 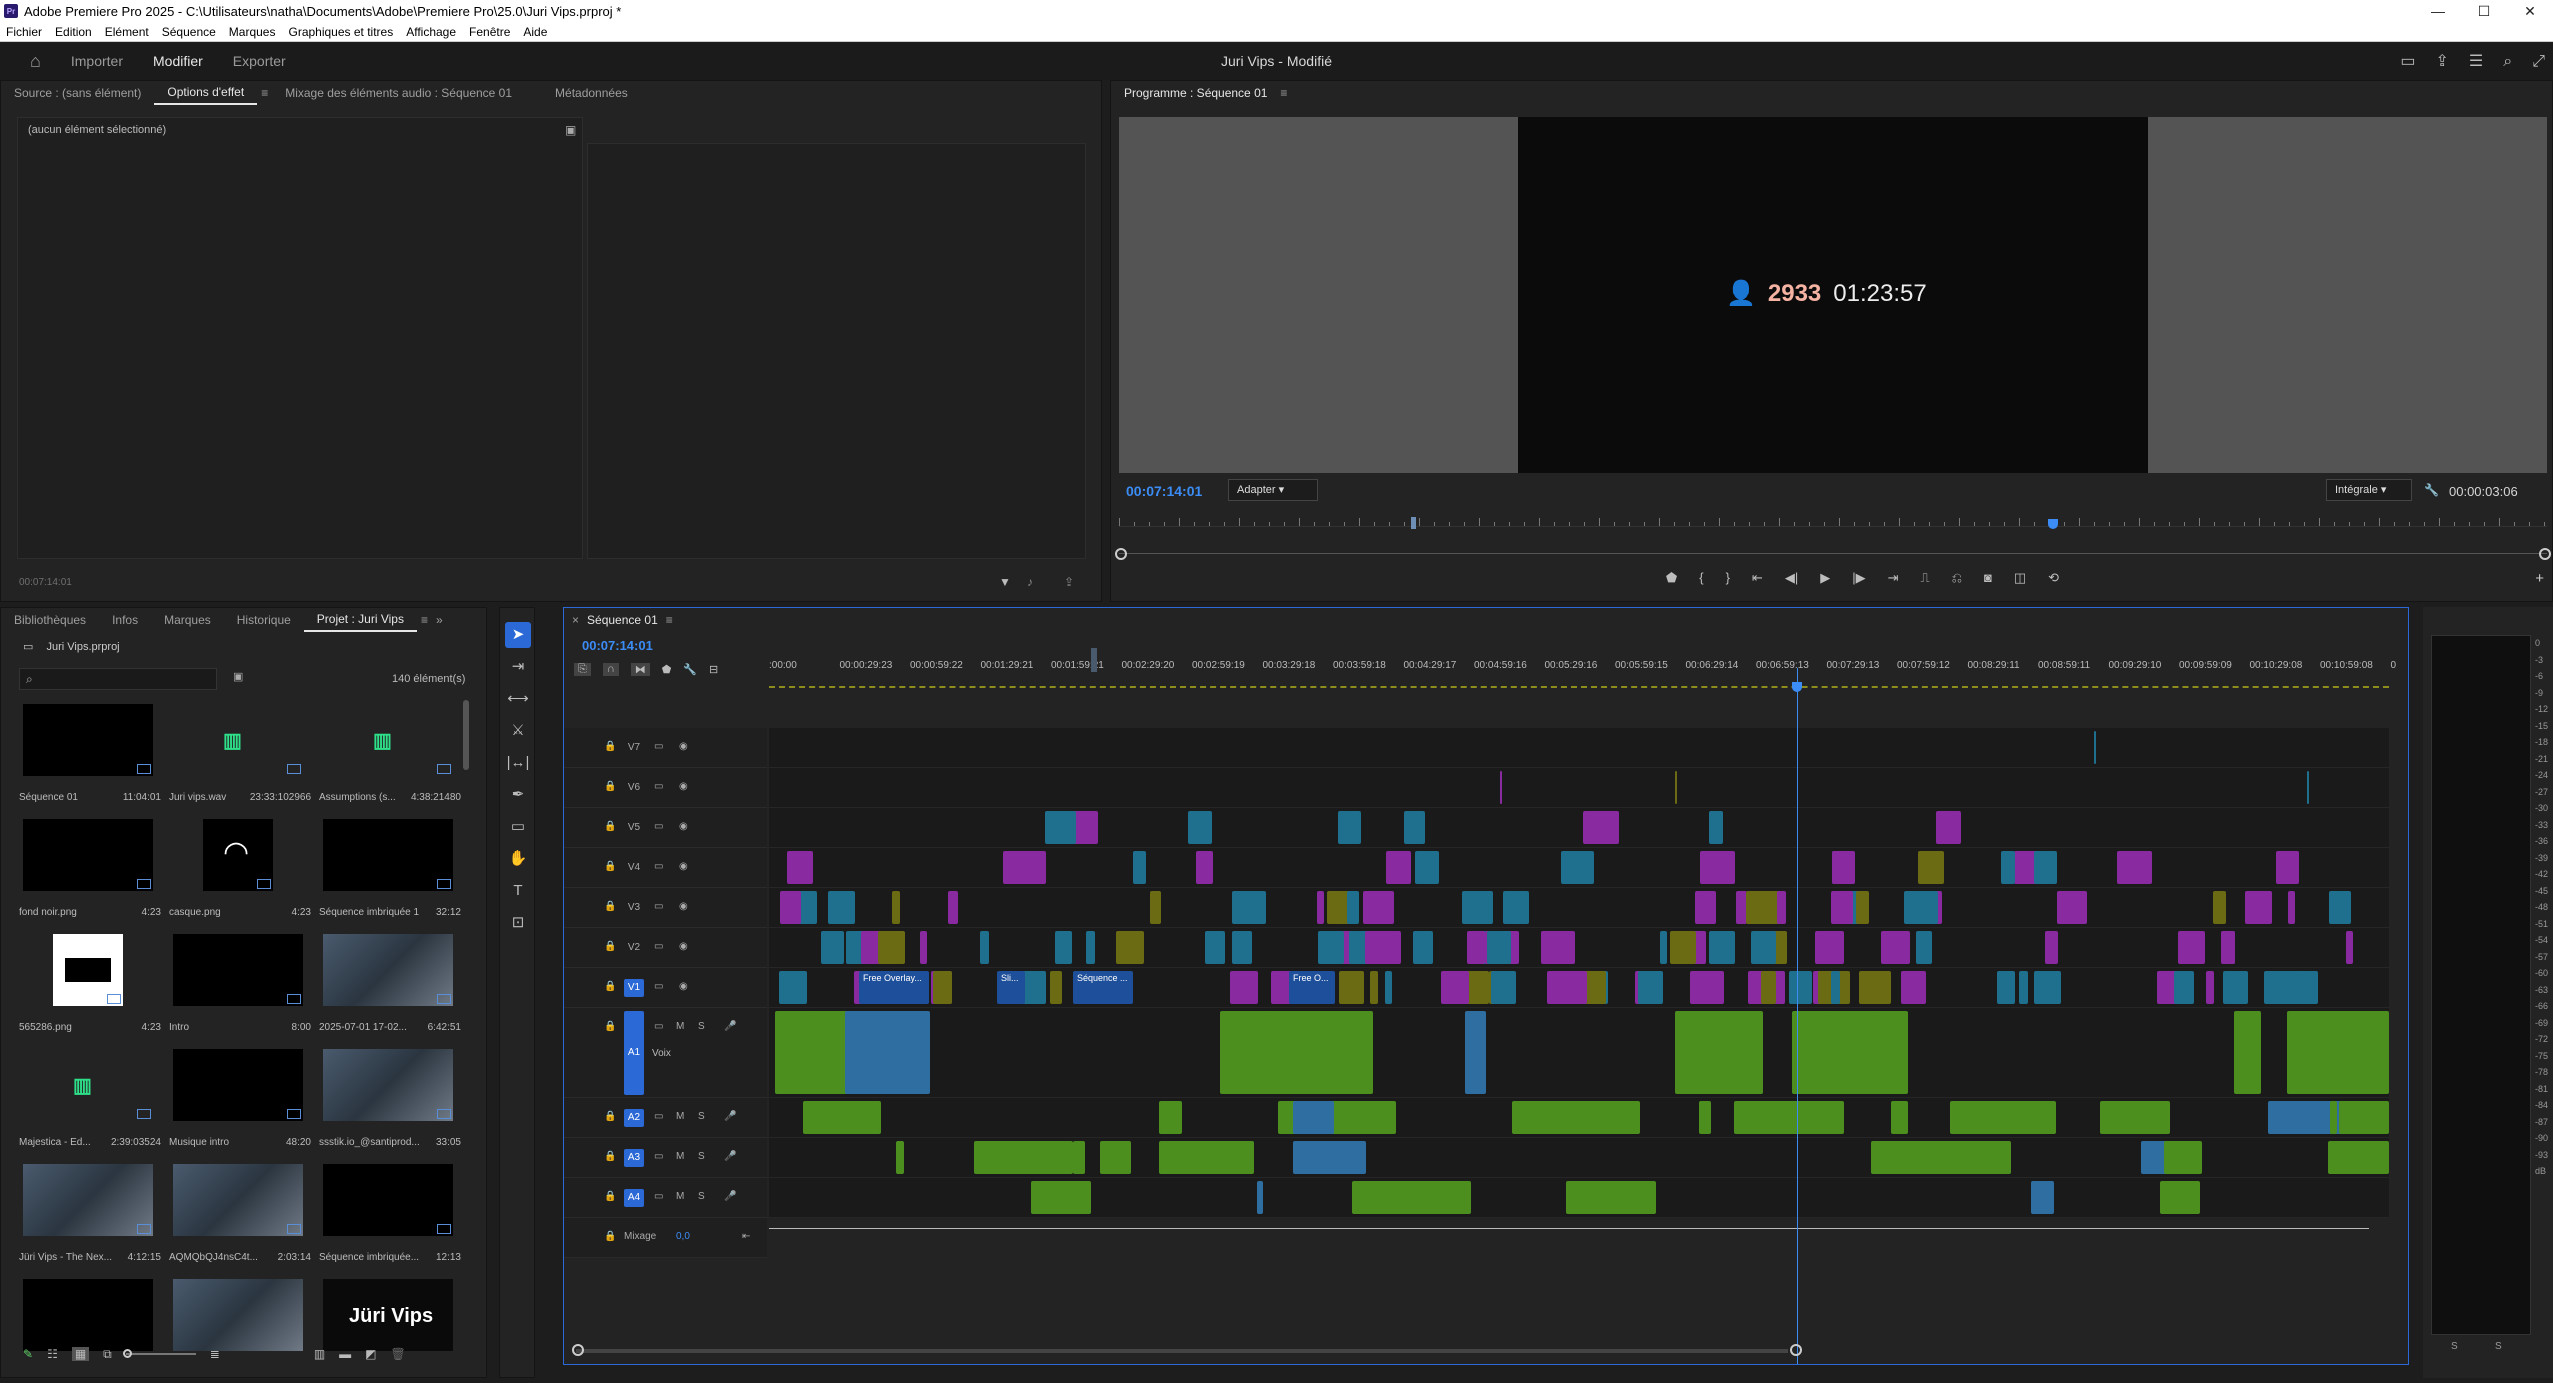 What do you see at coordinates (1796, 1350) in the screenshot?
I see `scroll-handle-right` at bounding box center [1796, 1350].